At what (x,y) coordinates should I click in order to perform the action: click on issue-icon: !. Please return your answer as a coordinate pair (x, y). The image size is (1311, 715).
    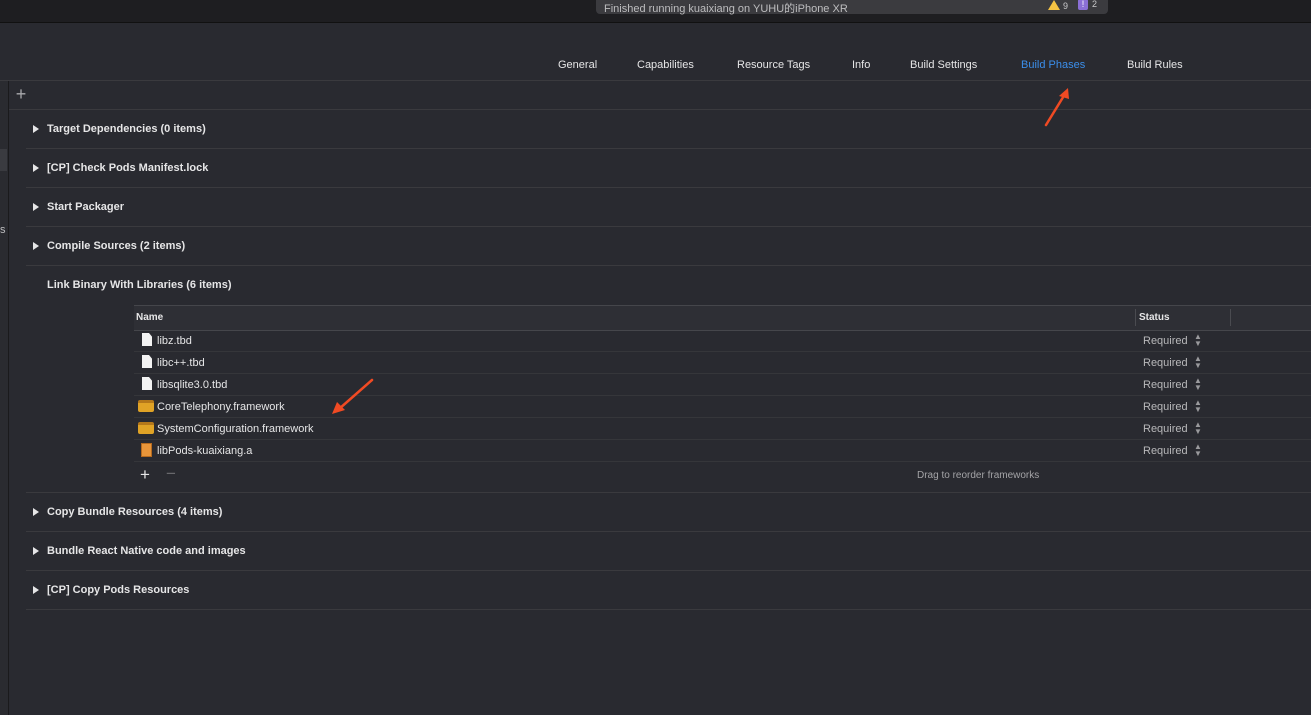
    Looking at the image, I should click on (1083, 5).